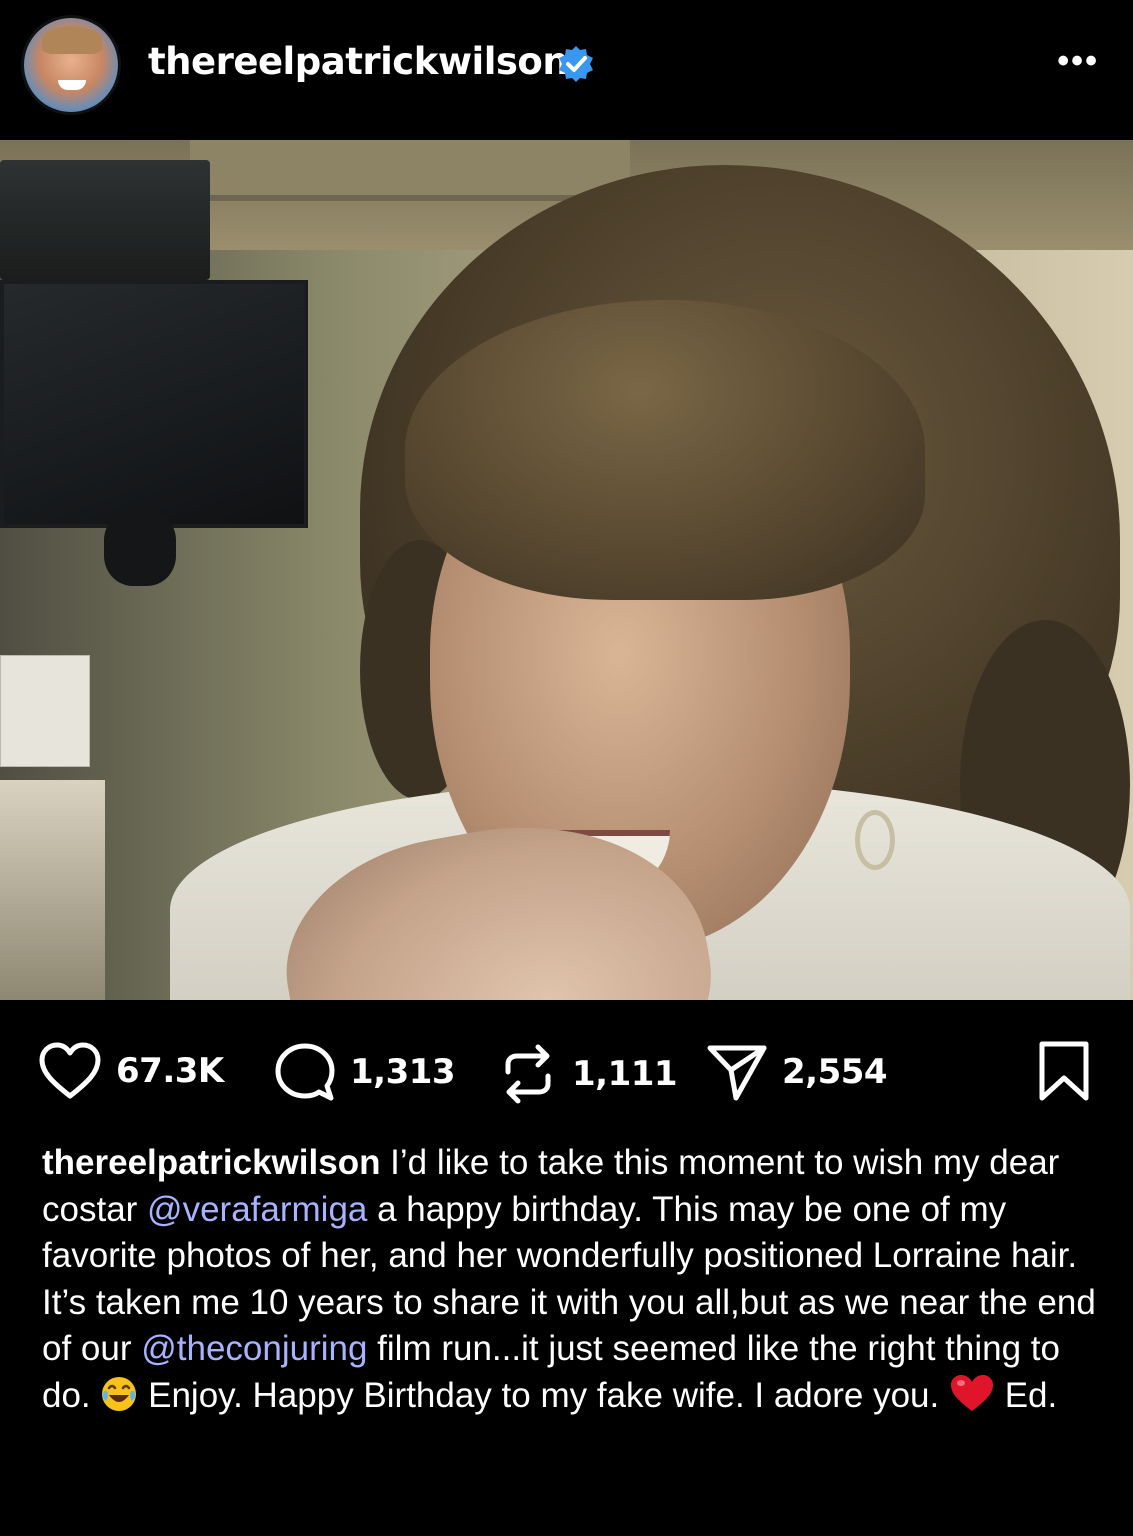  What do you see at coordinates (254, 1348) in the screenshot?
I see `mention-theconjuring: @theconjuring` at bounding box center [254, 1348].